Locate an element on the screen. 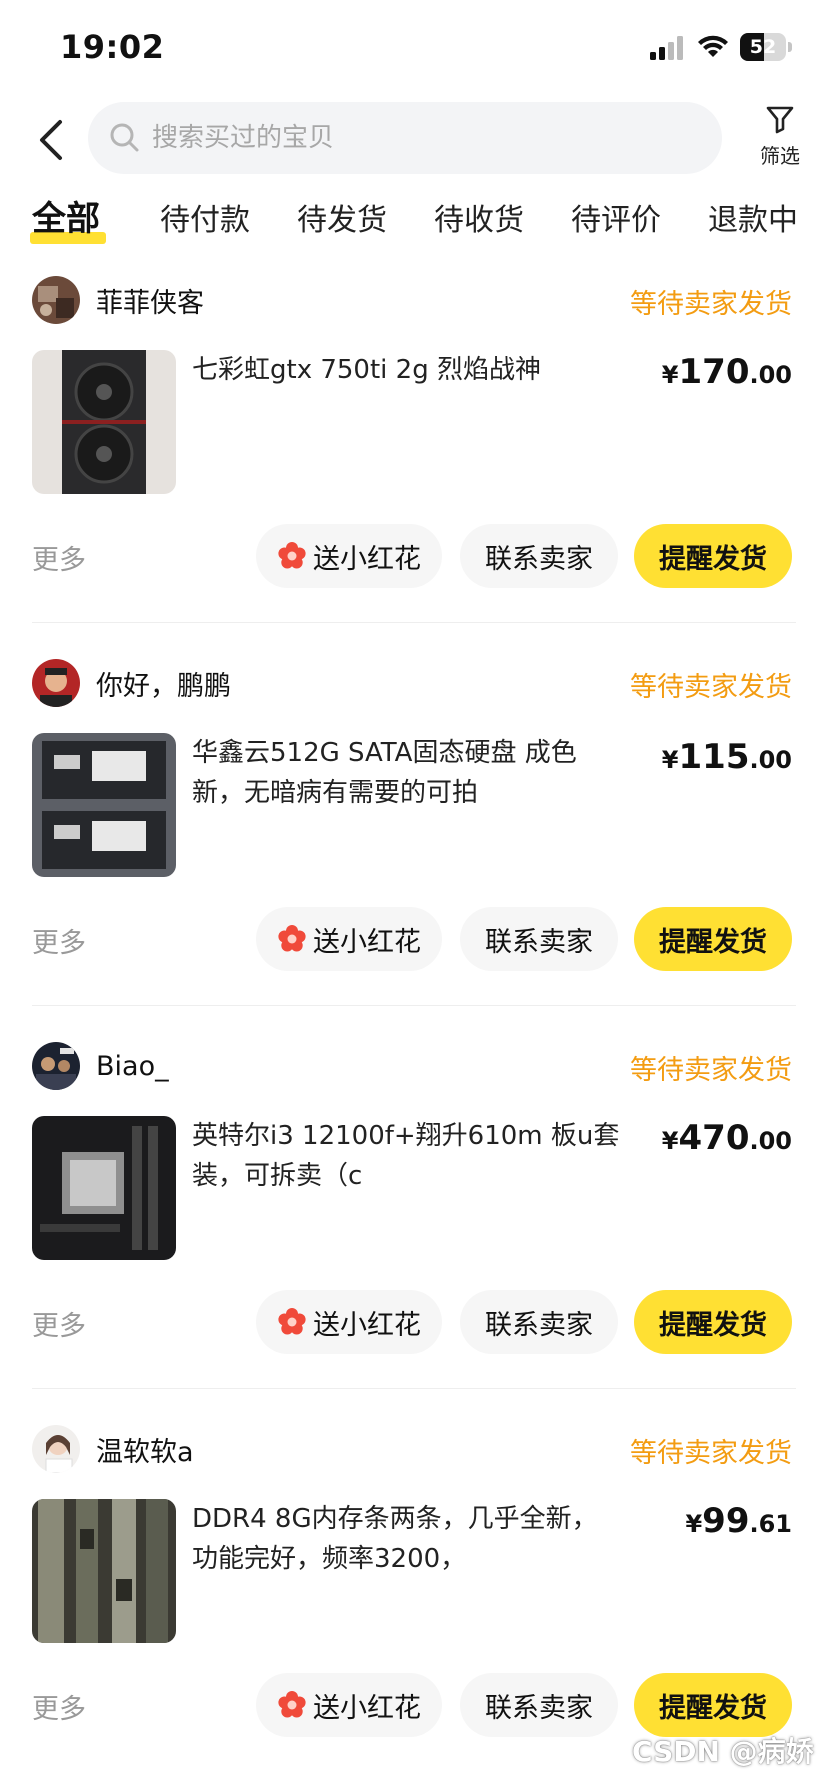 This screenshot has width=828, height=1792. tab-pending-shipment: 待发货 is located at coordinates (342, 221).